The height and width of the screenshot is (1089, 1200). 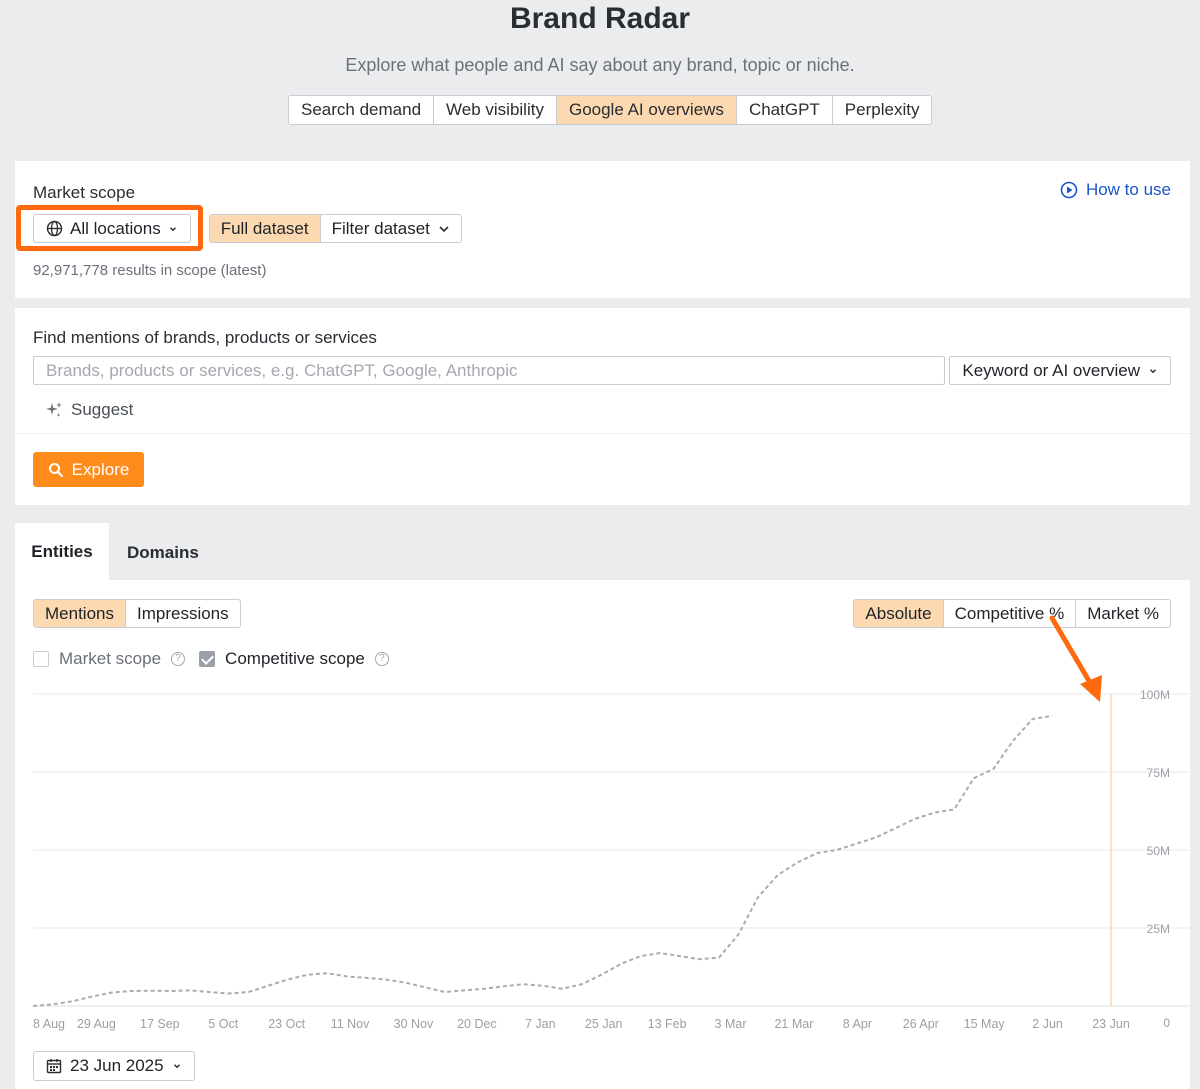 What do you see at coordinates (207, 659) in the screenshot?
I see `checkbox-checked` at bounding box center [207, 659].